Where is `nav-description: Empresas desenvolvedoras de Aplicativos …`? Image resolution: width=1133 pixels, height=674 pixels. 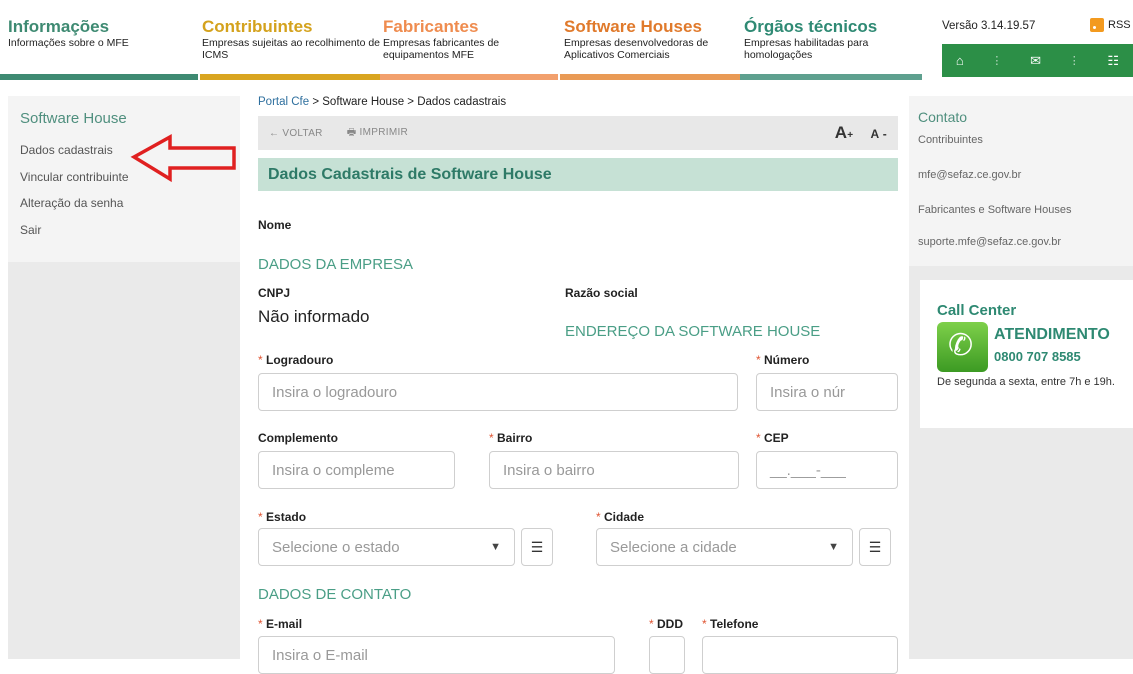
nav-description: Empresas desenvolvedoras de Aplicativos … is located at coordinates (636, 49).